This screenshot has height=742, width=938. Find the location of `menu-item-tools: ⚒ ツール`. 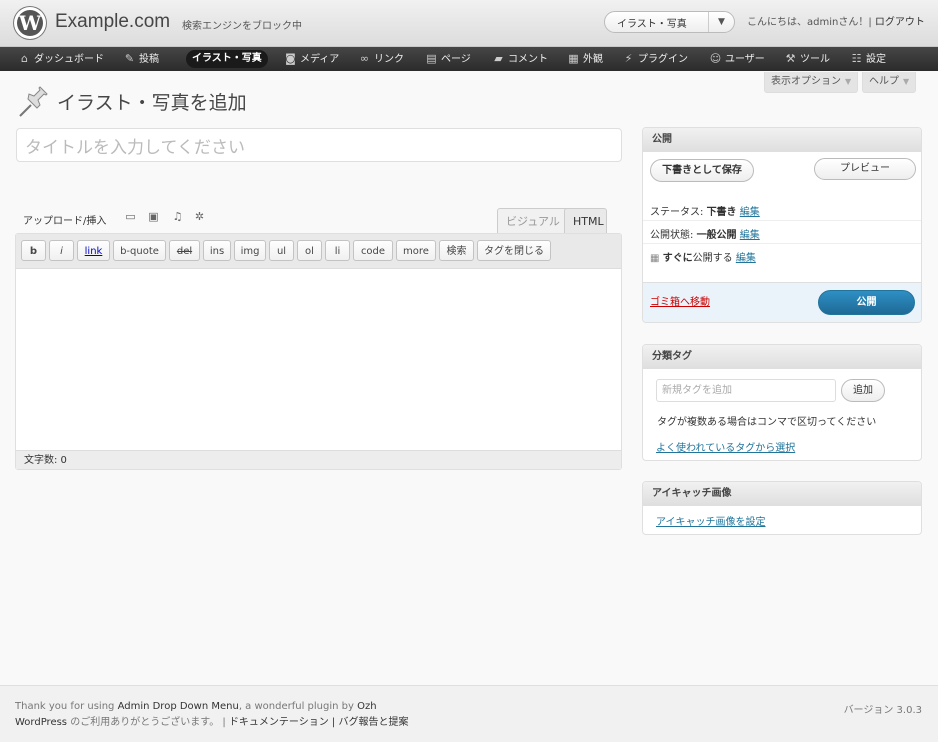

menu-item-tools: ⚒ ツール is located at coordinates (807, 59).